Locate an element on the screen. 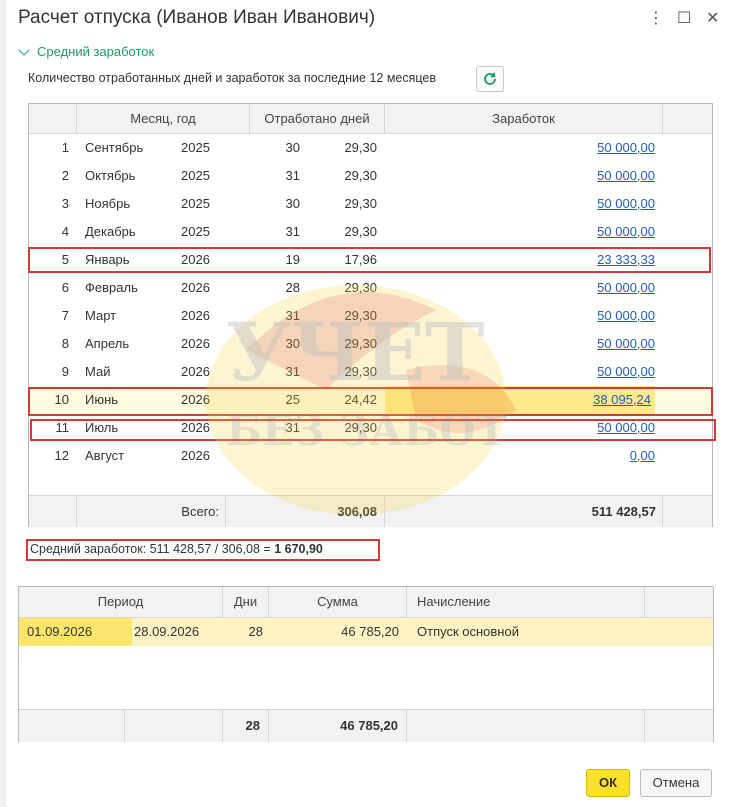 Image resolution: width=734 pixels, height=807 pixels. row-month: Июль is located at coordinates (102, 427).